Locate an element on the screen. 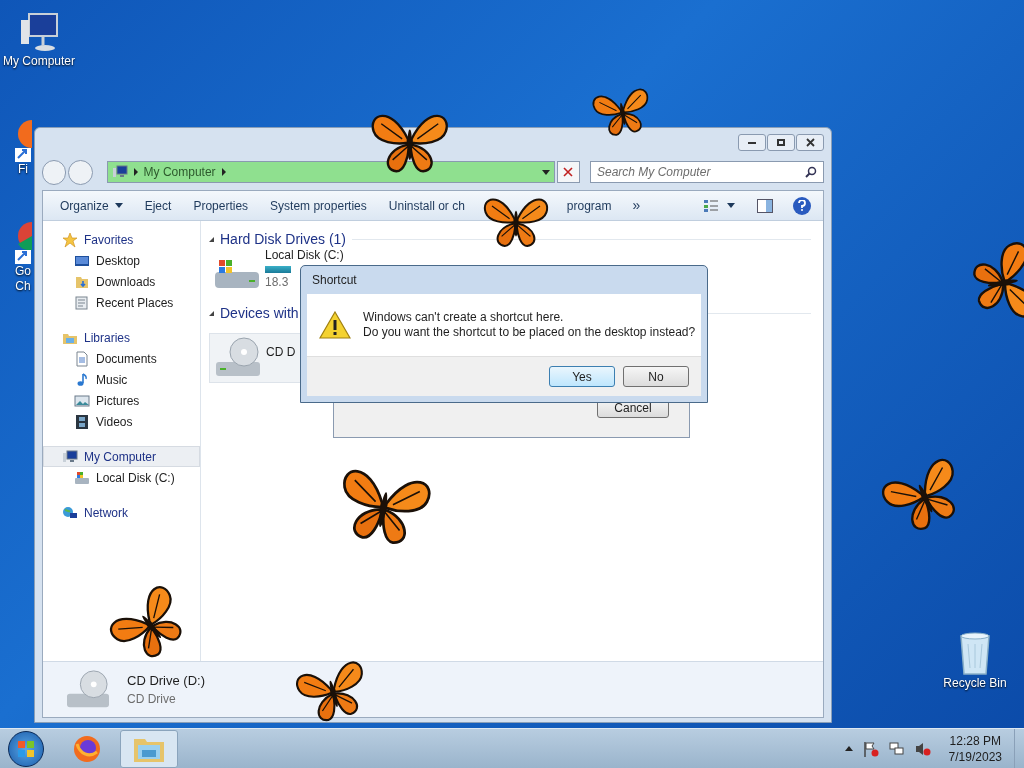  desktop-icon-label: Go is located at coordinates (23, 271).